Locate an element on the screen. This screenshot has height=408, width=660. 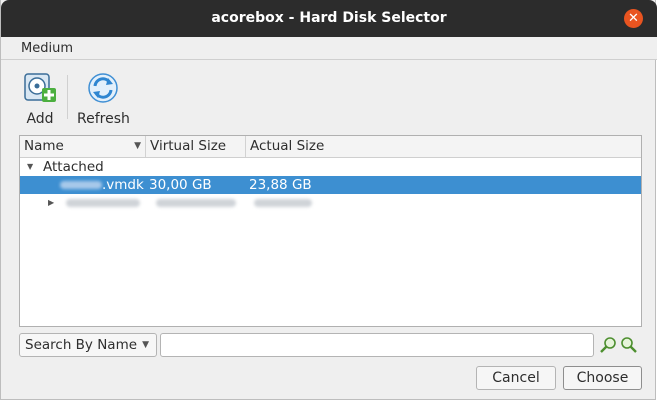
redacted-virtual-size is located at coordinates (196, 203).